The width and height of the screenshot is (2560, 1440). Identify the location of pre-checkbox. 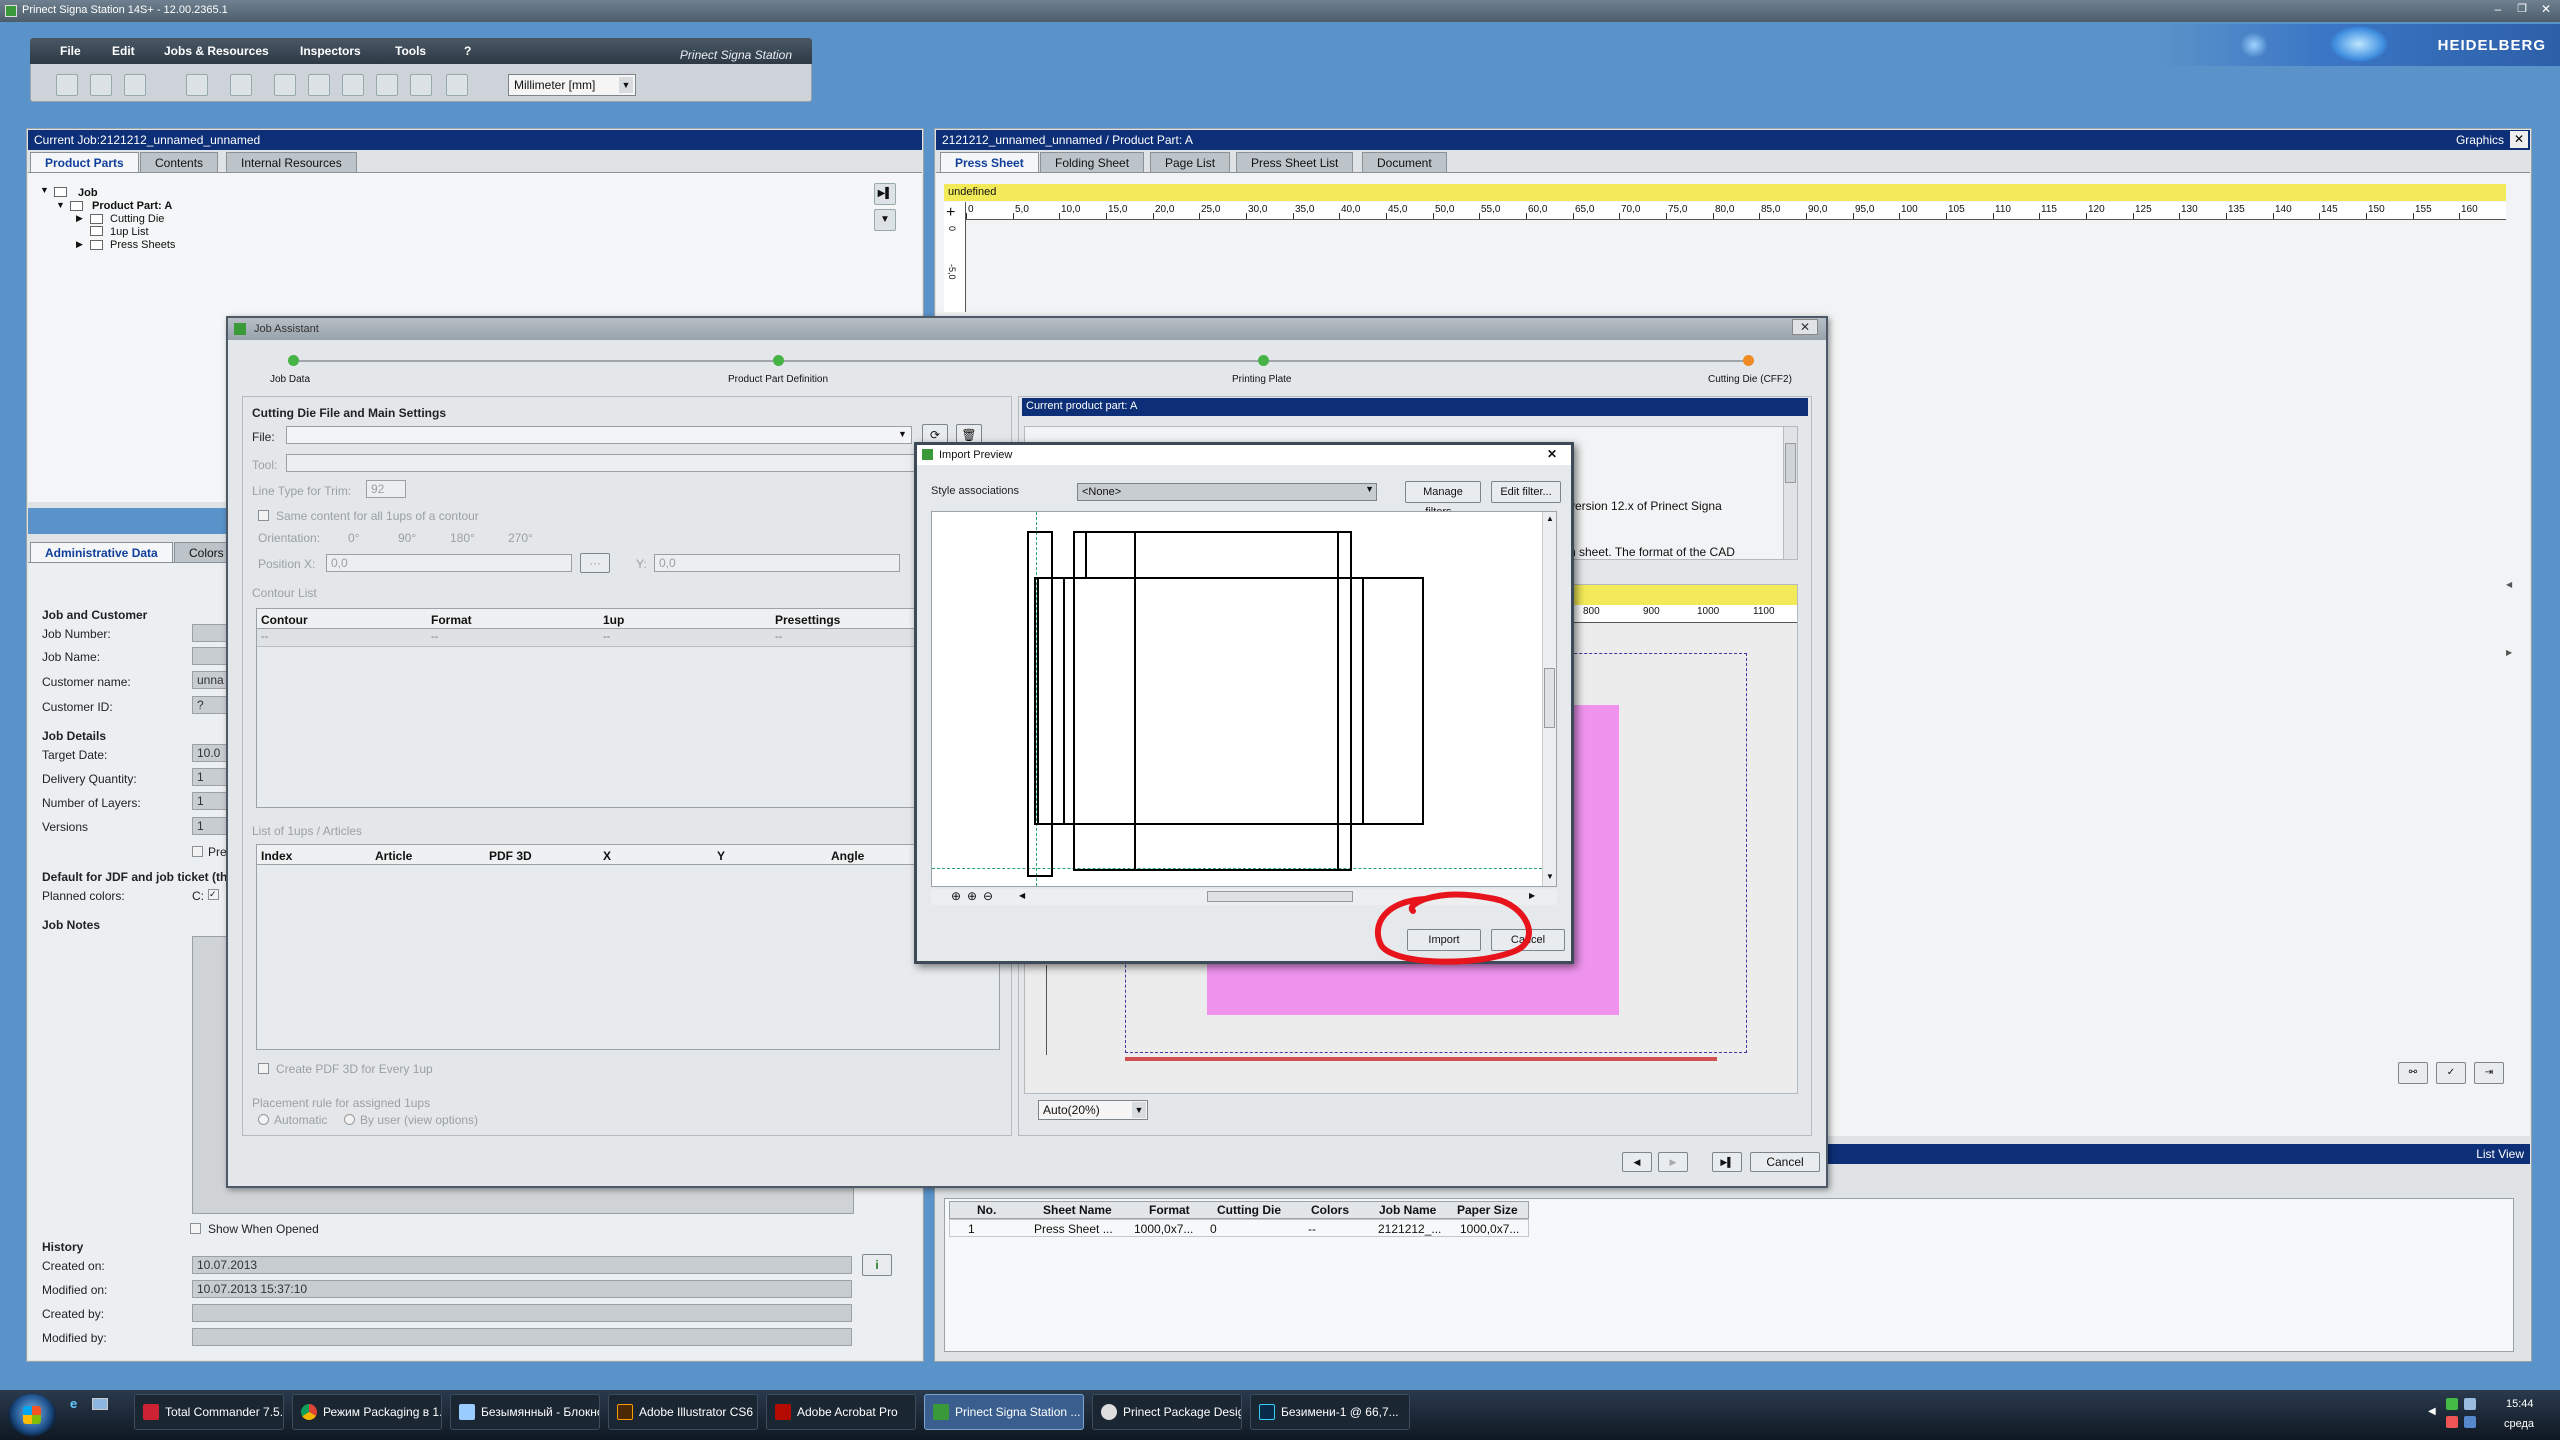
(197, 851).